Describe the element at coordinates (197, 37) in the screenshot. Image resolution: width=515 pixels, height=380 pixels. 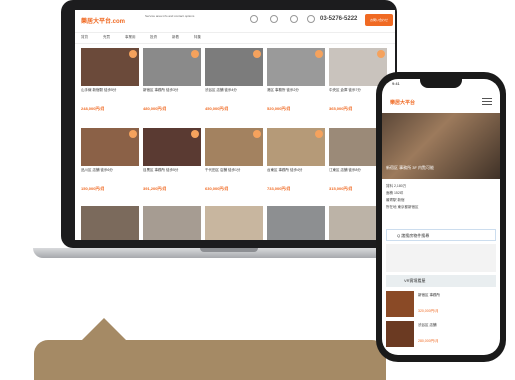
I see `nav-item: 特集` at that location.